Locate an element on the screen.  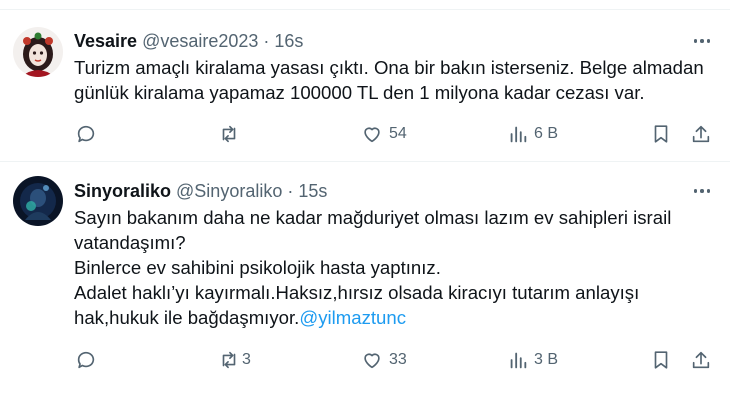
retweet-button: 3 is located at coordinates (234, 360).